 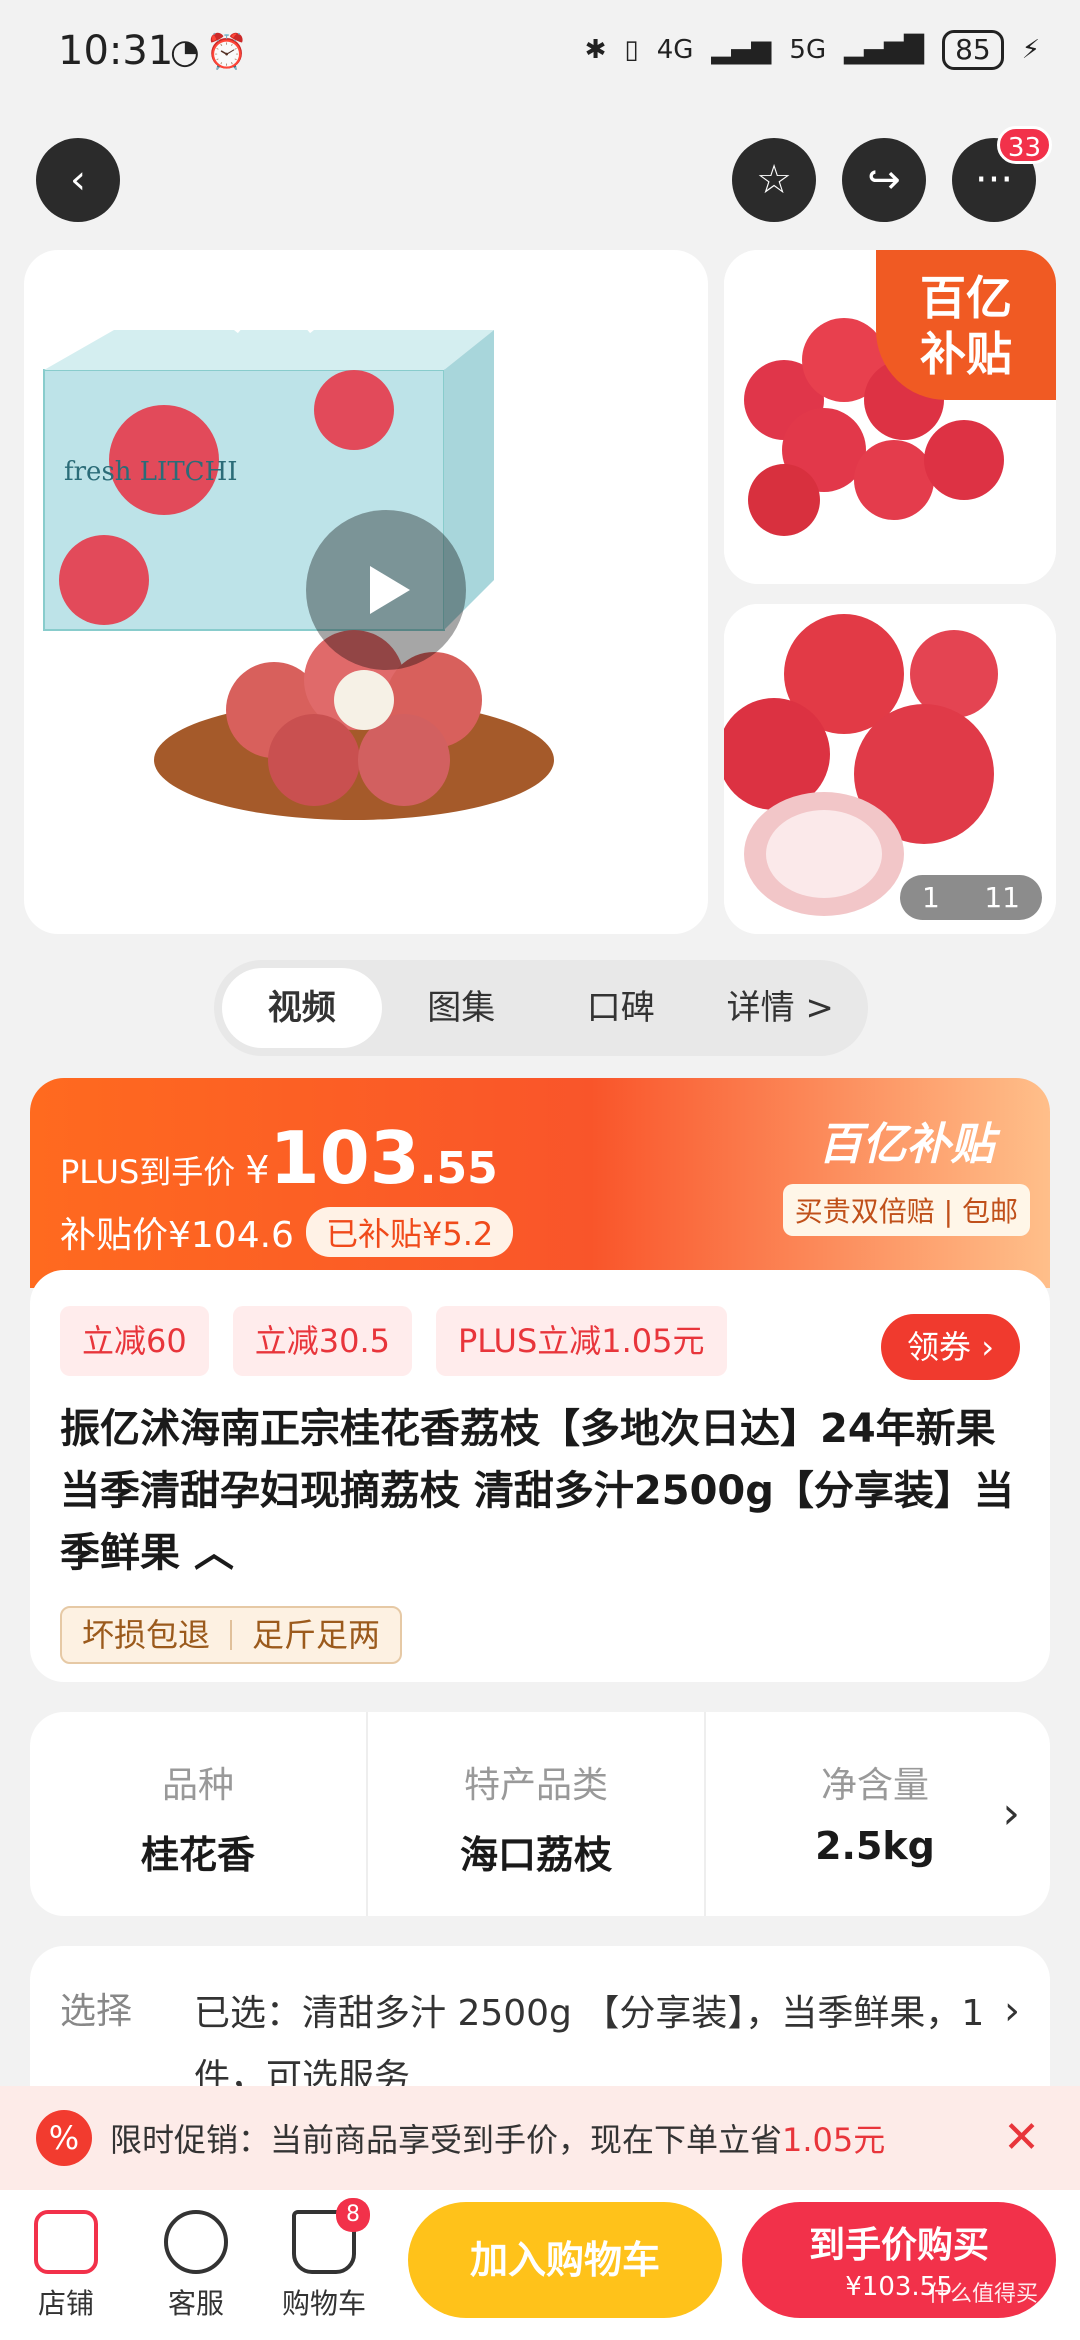 What do you see at coordinates (595, 50) in the screenshot?
I see `bluetooth-icon: ✱` at bounding box center [595, 50].